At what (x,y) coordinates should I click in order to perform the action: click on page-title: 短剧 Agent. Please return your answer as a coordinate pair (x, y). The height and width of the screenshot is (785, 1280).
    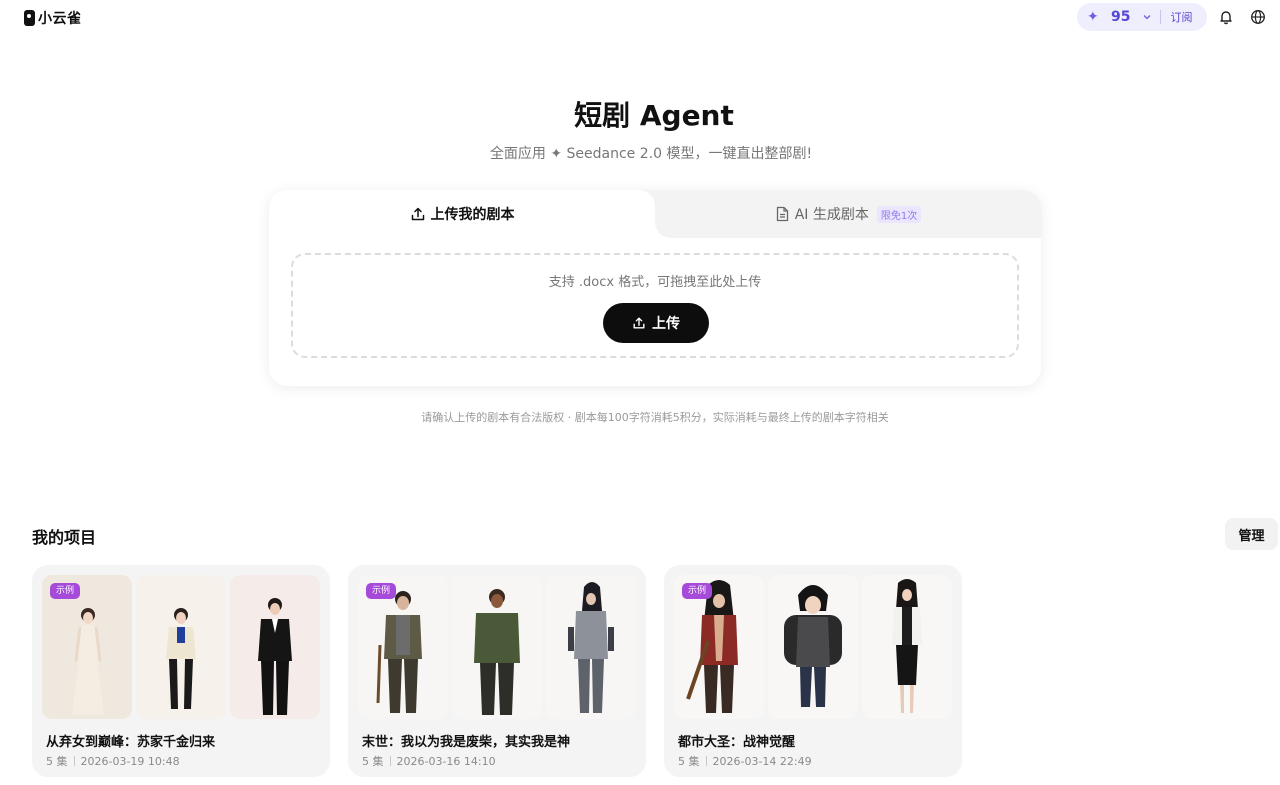
    Looking at the image, I should click on (654, 115).